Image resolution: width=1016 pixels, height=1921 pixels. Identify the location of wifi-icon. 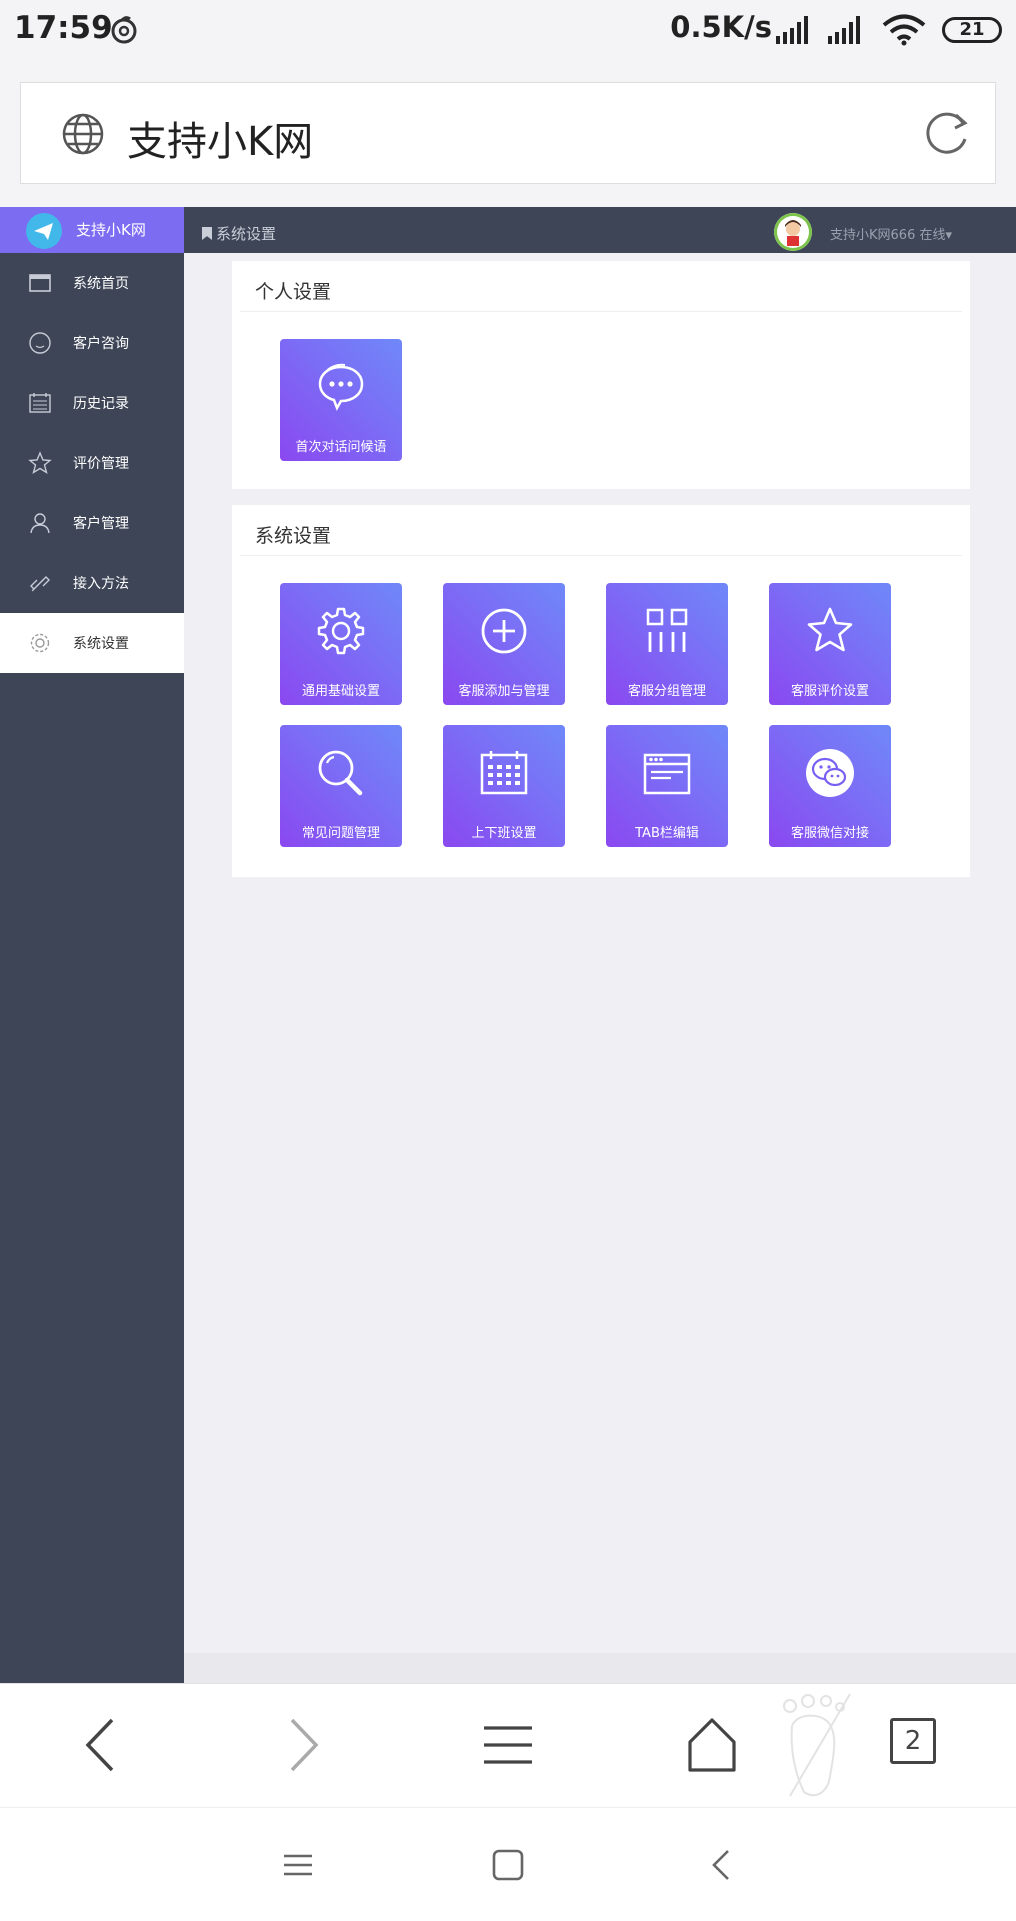
(904, 30).